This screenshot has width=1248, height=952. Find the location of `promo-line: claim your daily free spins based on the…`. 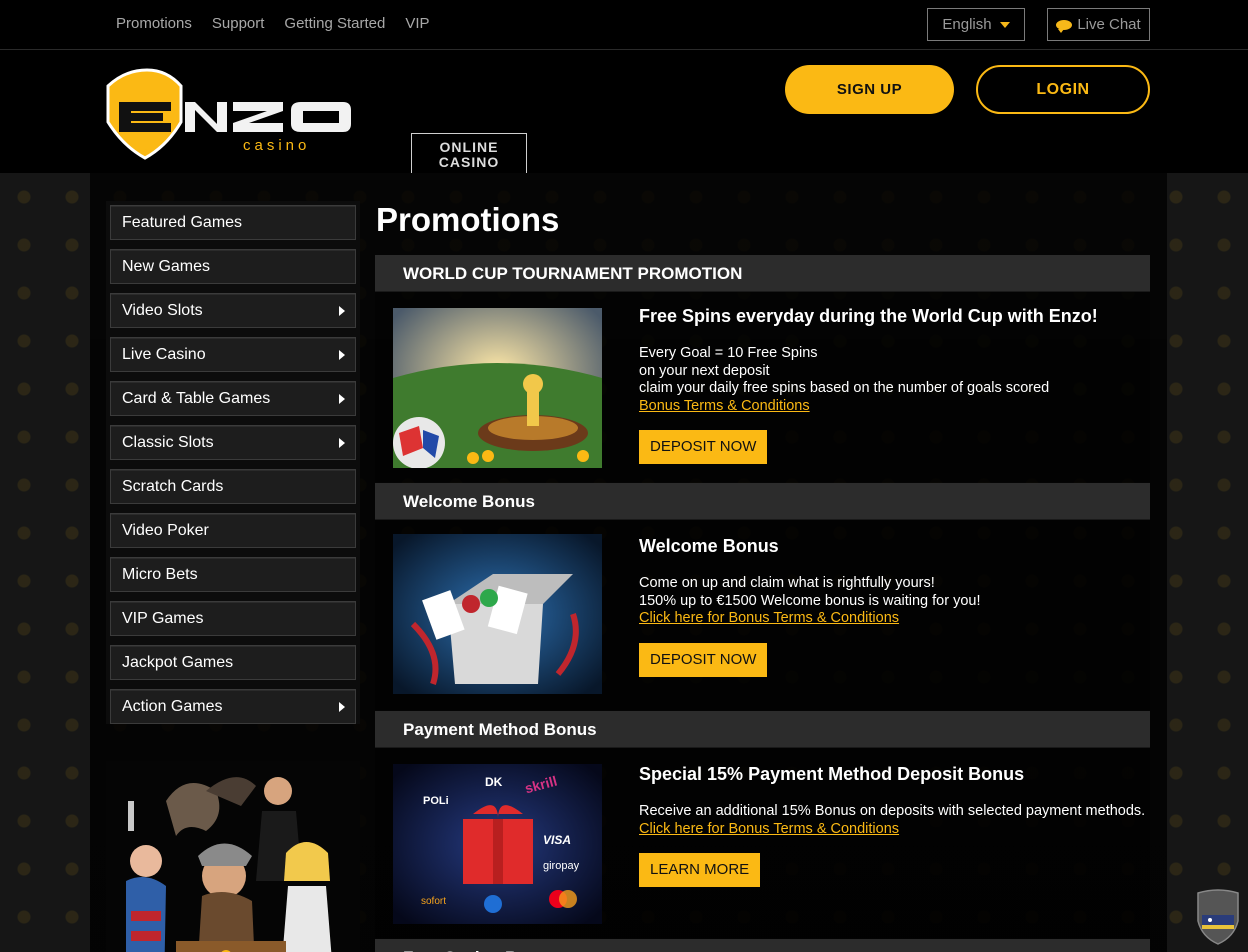

promo-line: claim your daily free spins based on the… is located at coordinates (844, 388).